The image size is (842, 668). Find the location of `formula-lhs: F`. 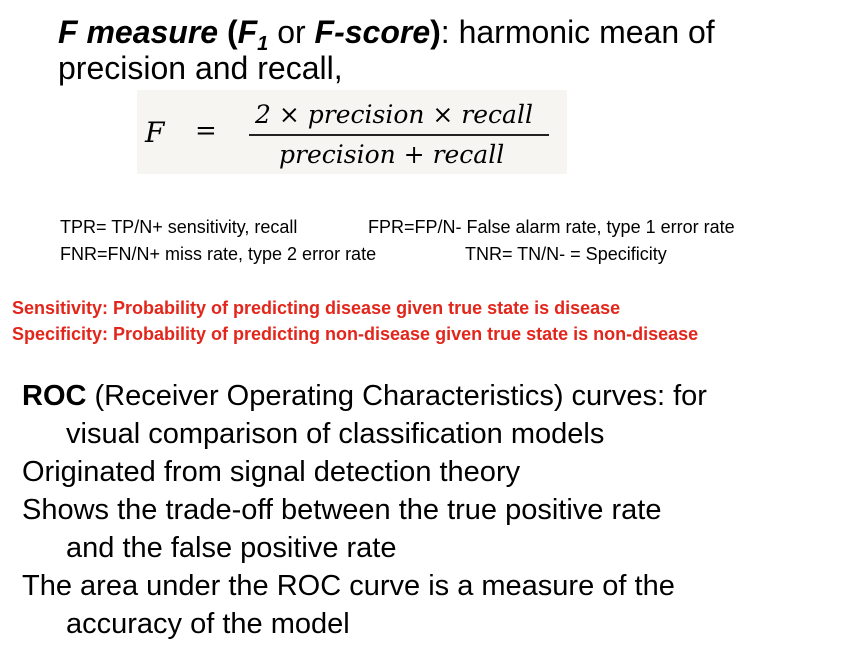

formula-lhs: F is located at coordinates (155, 132).